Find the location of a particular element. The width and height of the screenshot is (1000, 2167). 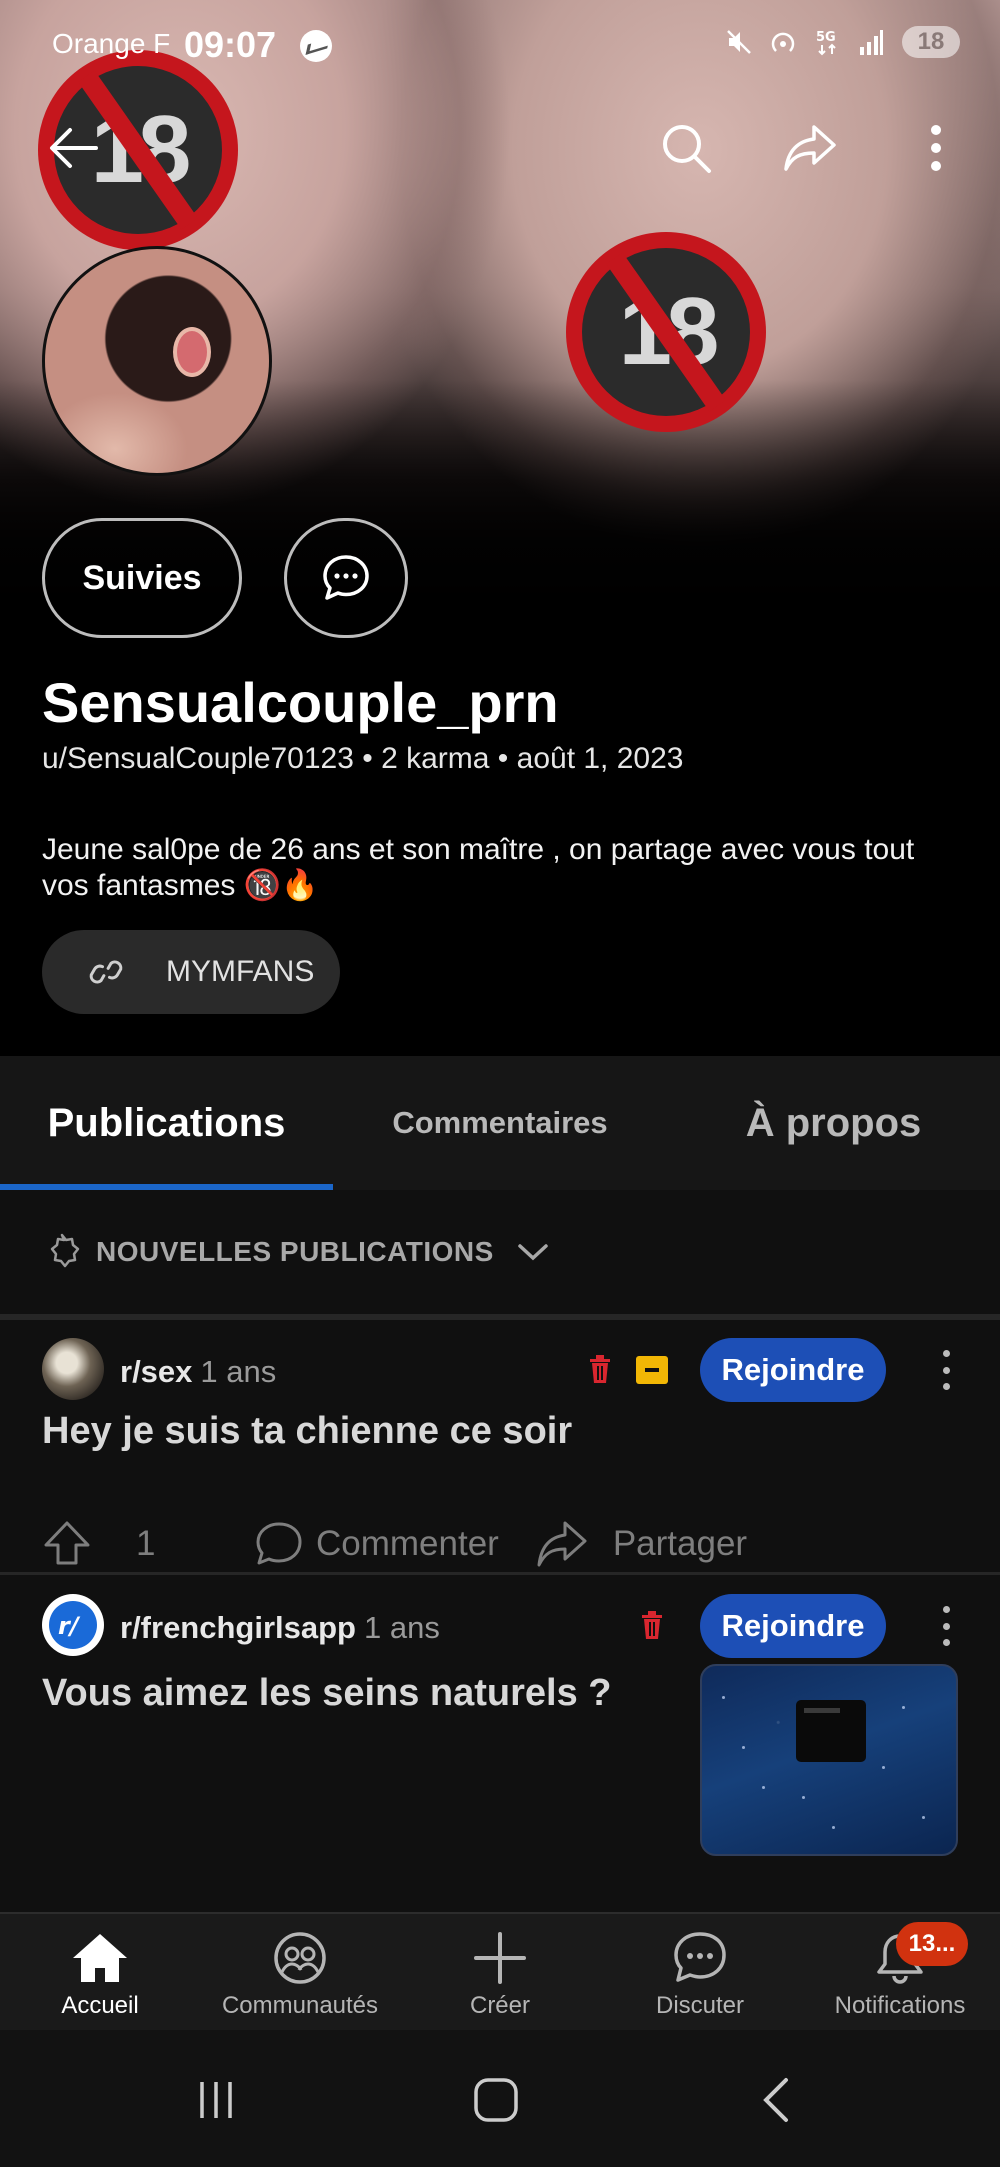

svg-text: 5G is located at coordinates (826, 37).